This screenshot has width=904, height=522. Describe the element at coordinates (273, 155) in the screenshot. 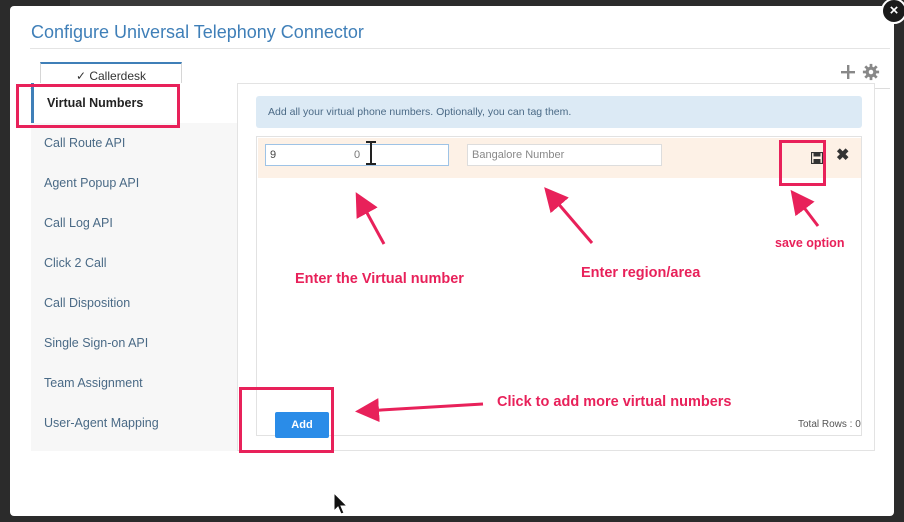

I see `virtual-number-value: 9` at that location.